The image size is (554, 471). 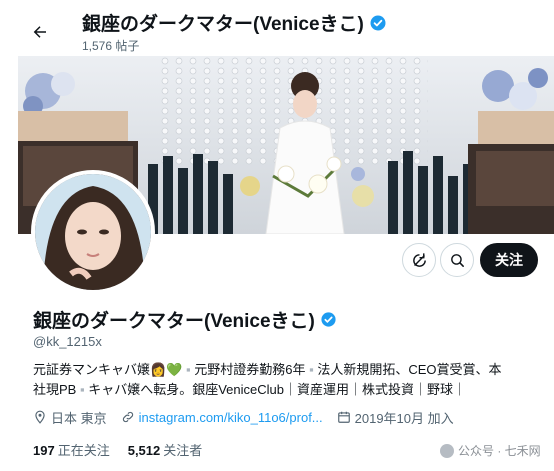 I want to click on watermark: 公众号 · 七禾网, so click(x=490, y=450).